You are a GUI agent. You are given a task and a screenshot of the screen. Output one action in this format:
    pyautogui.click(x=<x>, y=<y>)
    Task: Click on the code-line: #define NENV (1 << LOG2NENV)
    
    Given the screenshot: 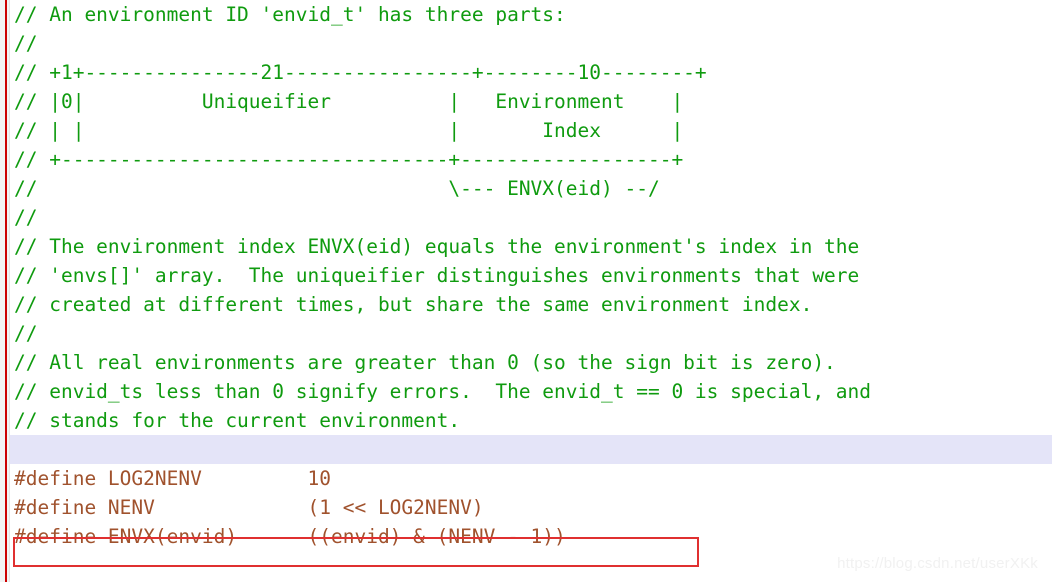 What is the action you would take?
    pyautogui.click(x=526, y=507)
    